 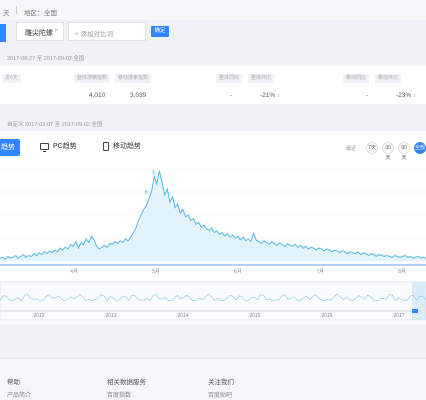 I want to click on x-tick-label: 6月, so click(x=238, y=272).